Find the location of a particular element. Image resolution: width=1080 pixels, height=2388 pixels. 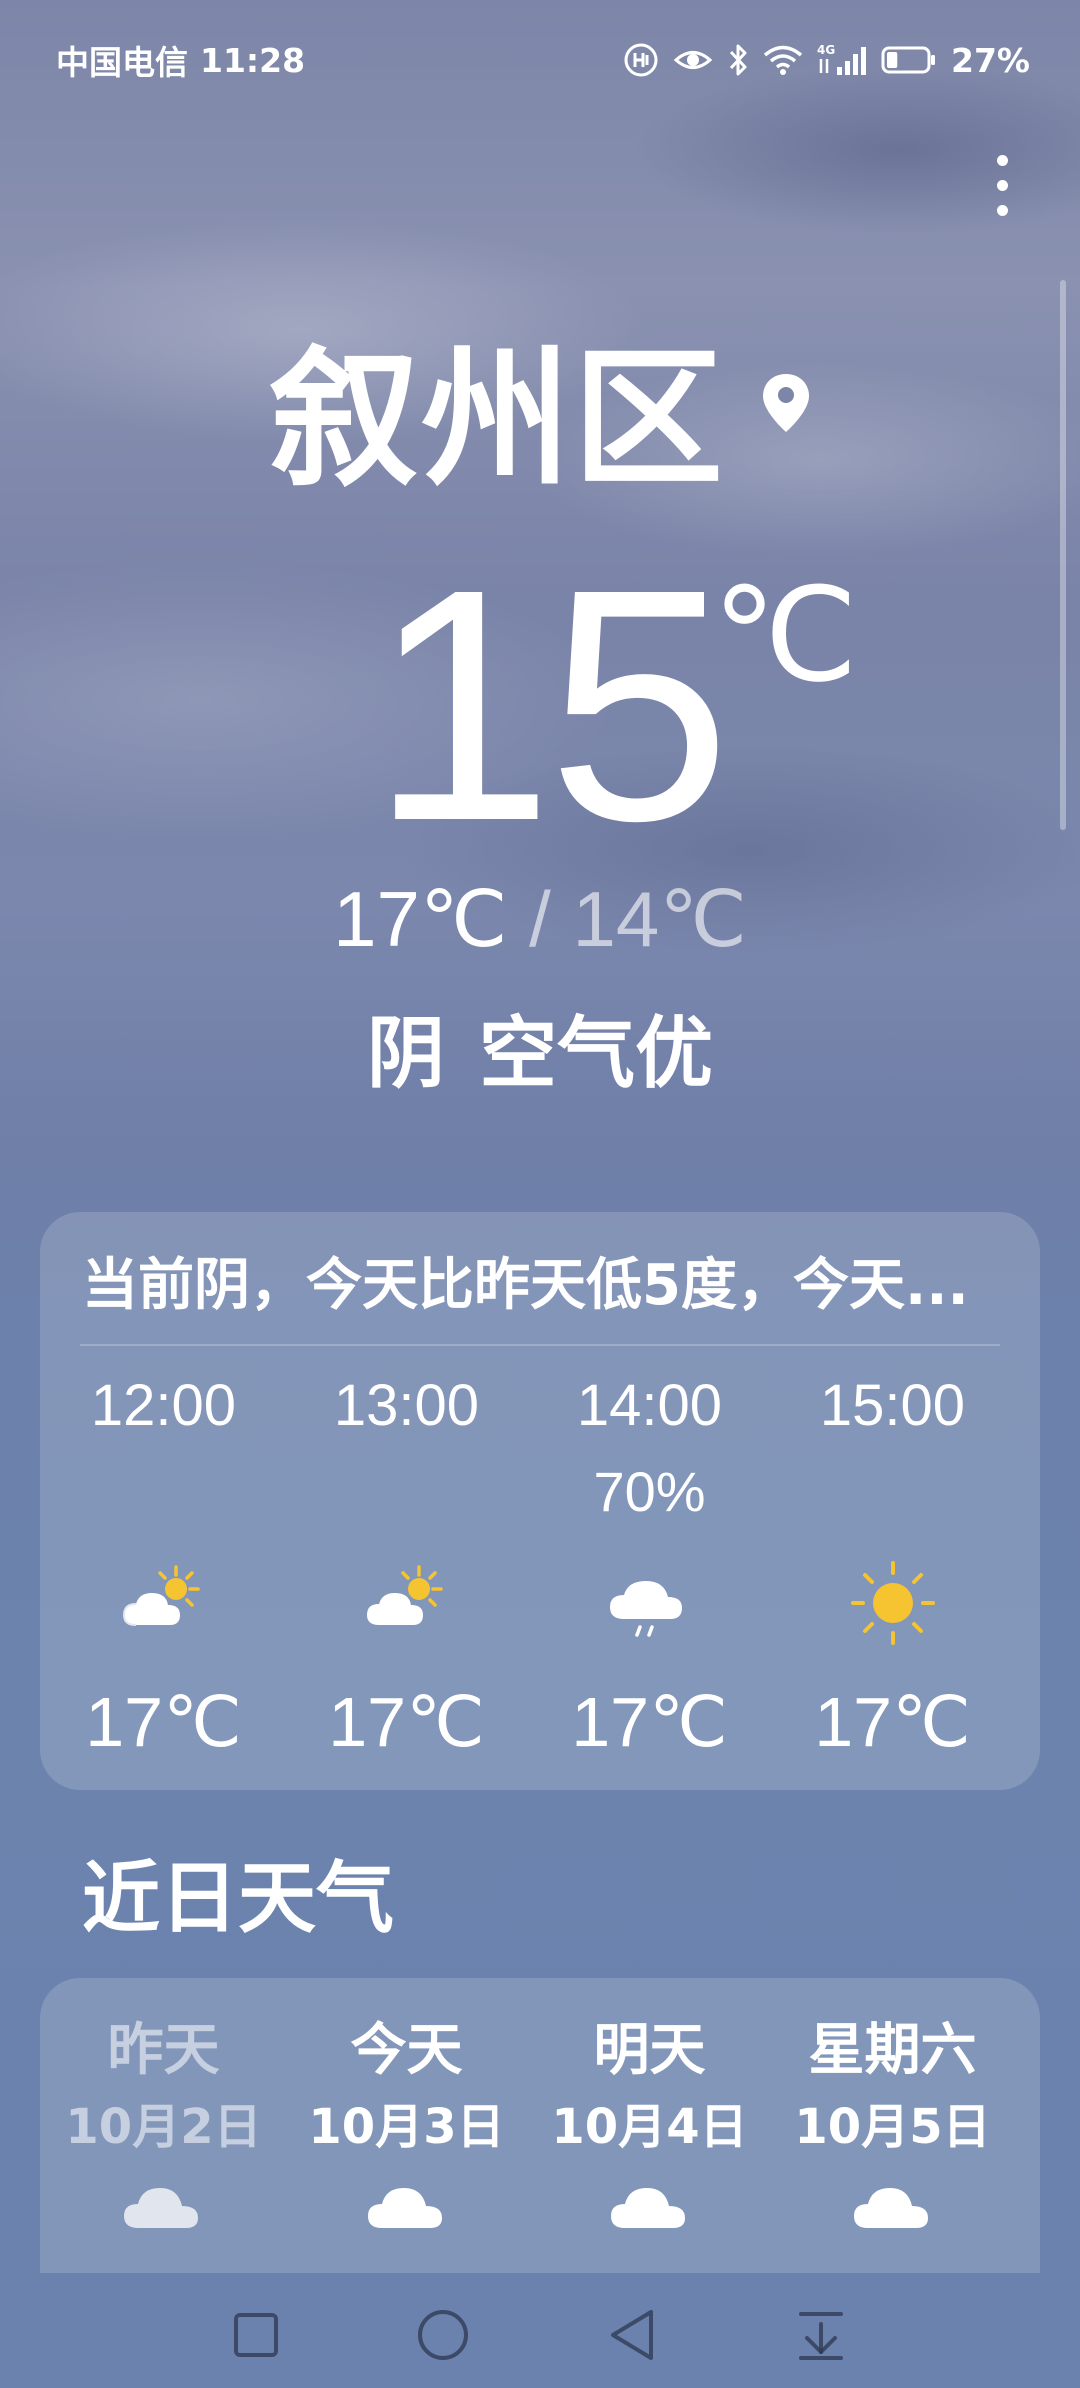

clock: 11:28 is located at coordinates (253, 60).